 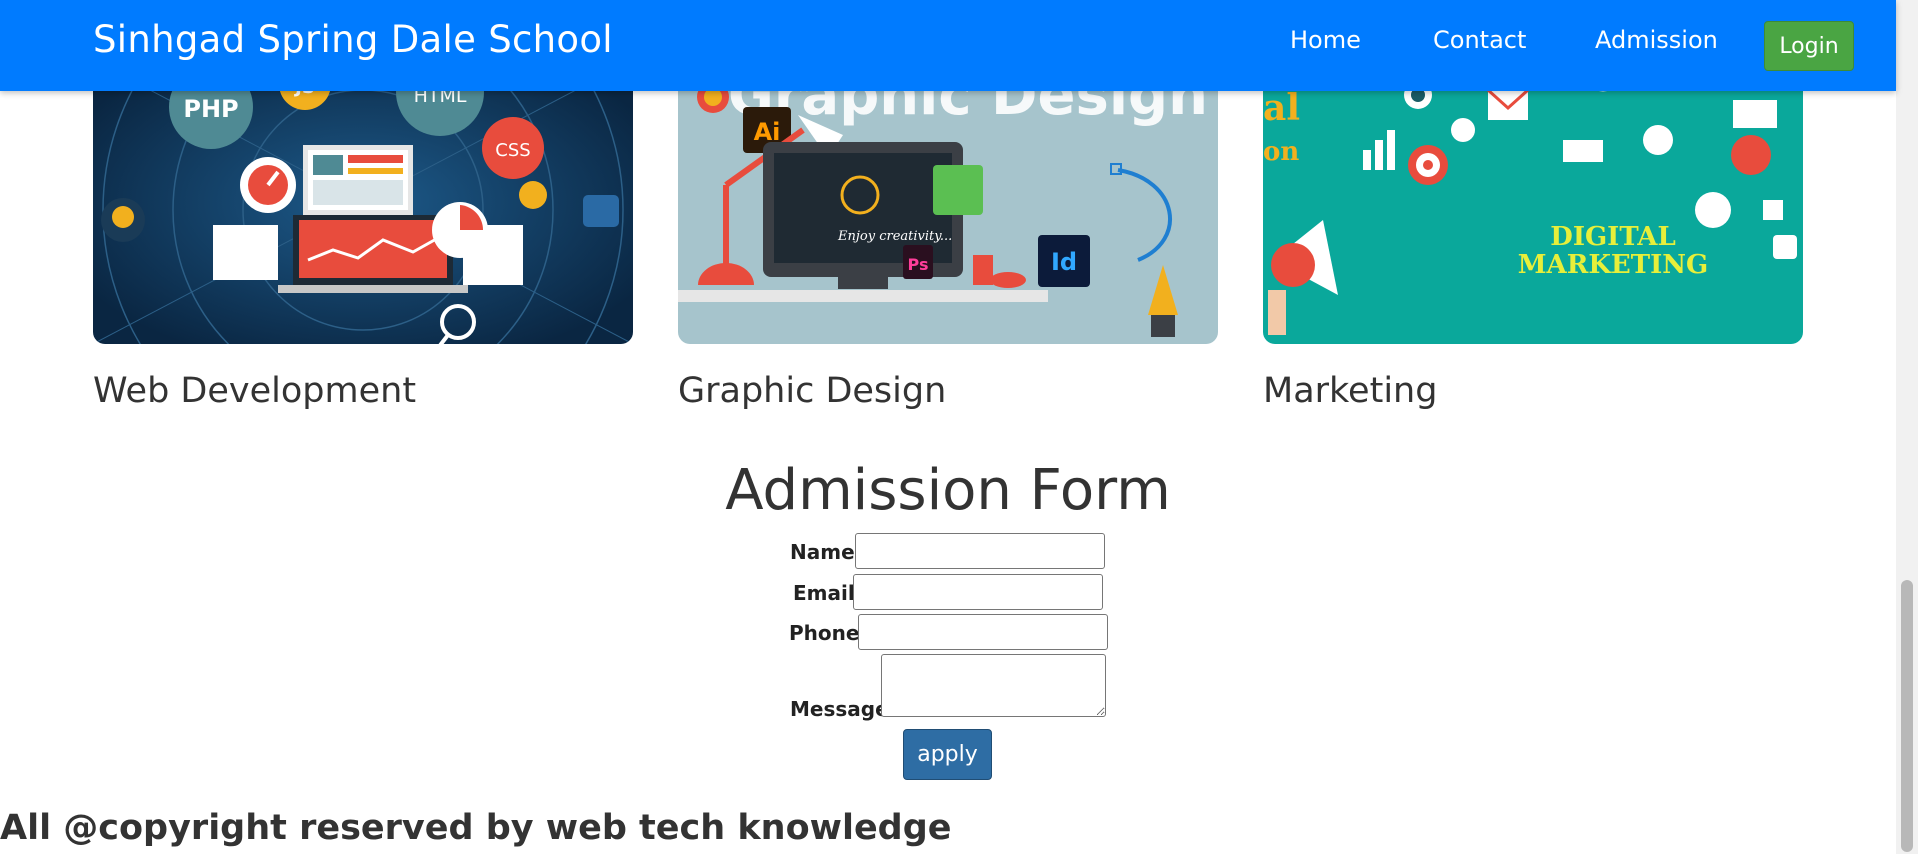 I want to click on nav-admission: Admission, so click(x=1656, y=40).